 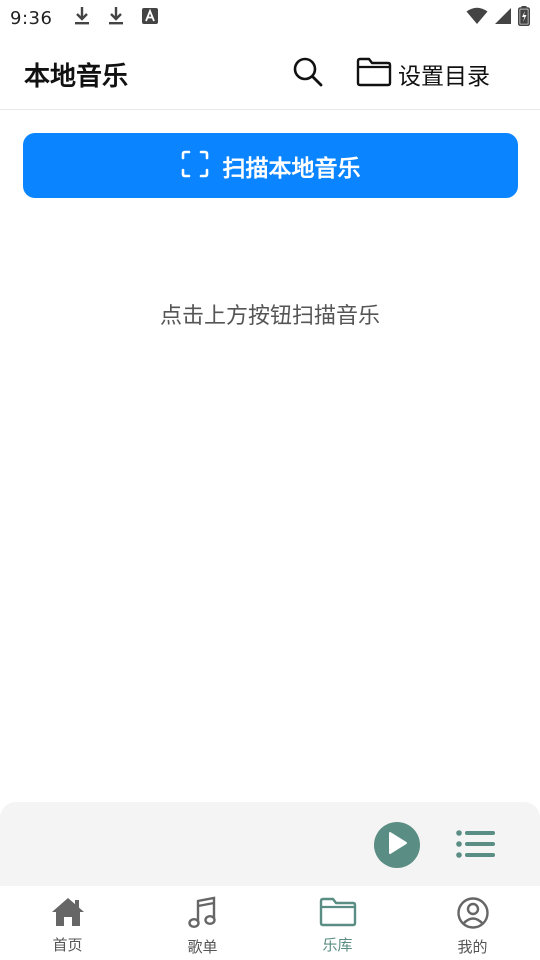 What do you see at coordinates (202, 915) in the screenshot?
I see `music-note-icon` at bounding box center [202, 915].